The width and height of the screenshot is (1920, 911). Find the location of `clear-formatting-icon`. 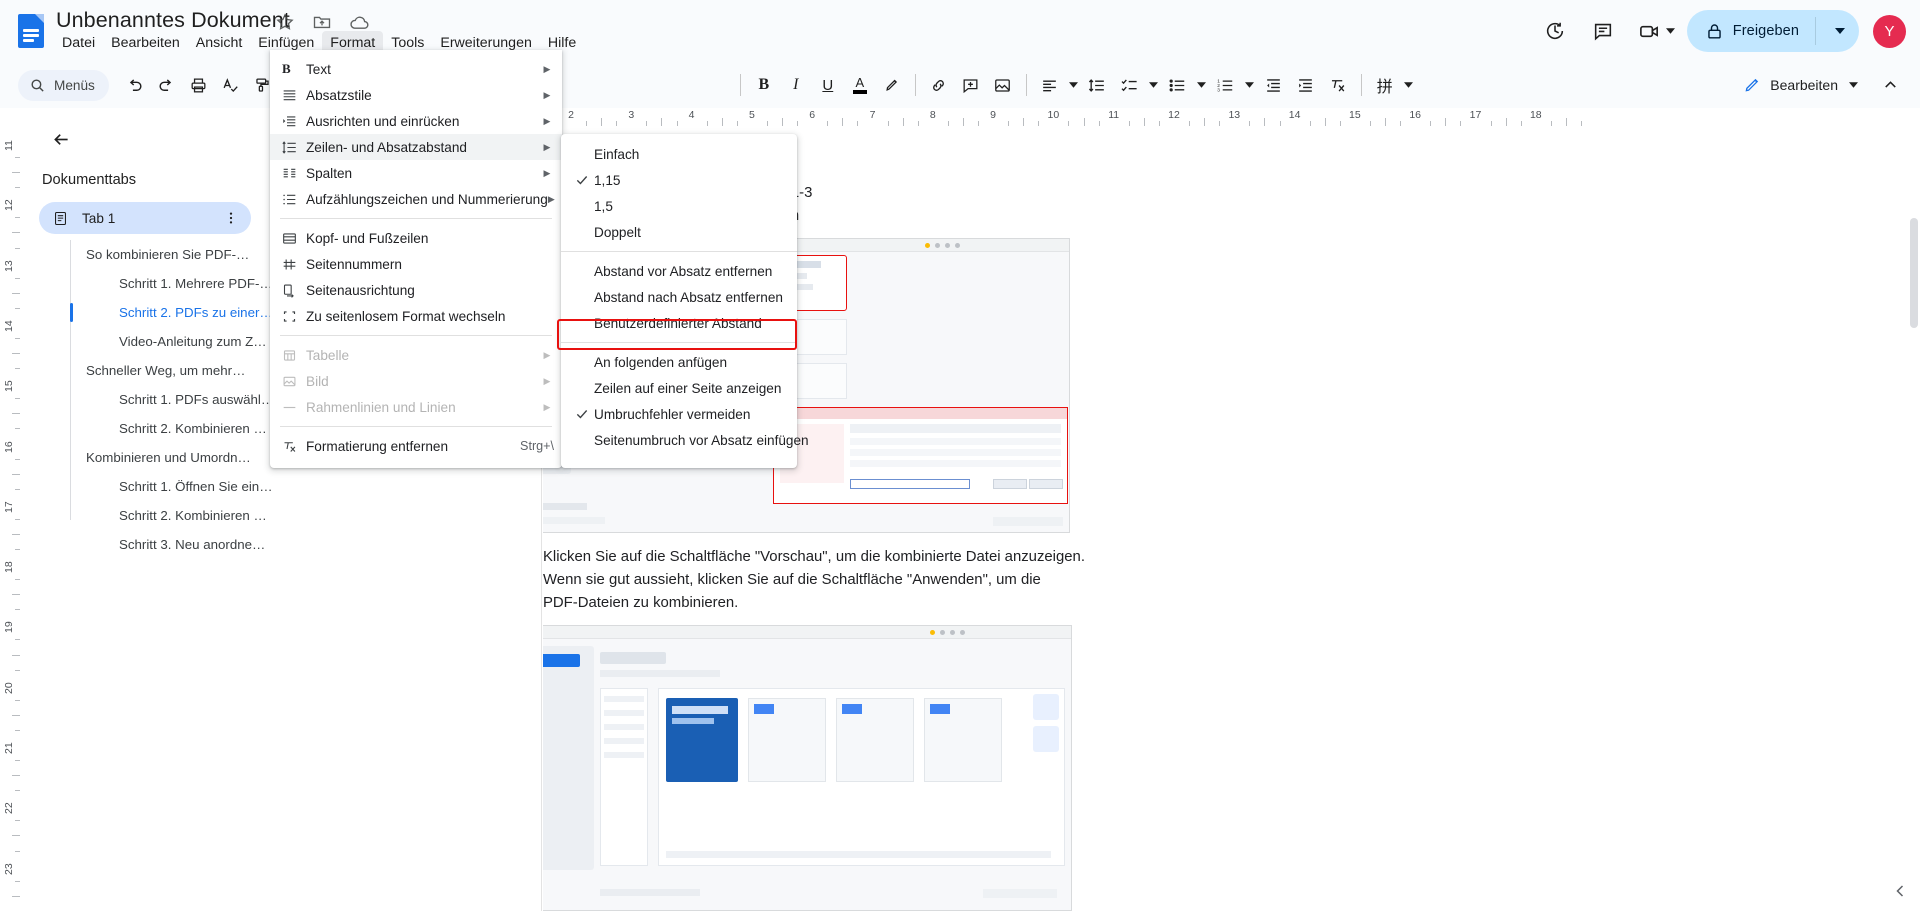

clear-formatting-icon is located at coordinates (1338, 85).